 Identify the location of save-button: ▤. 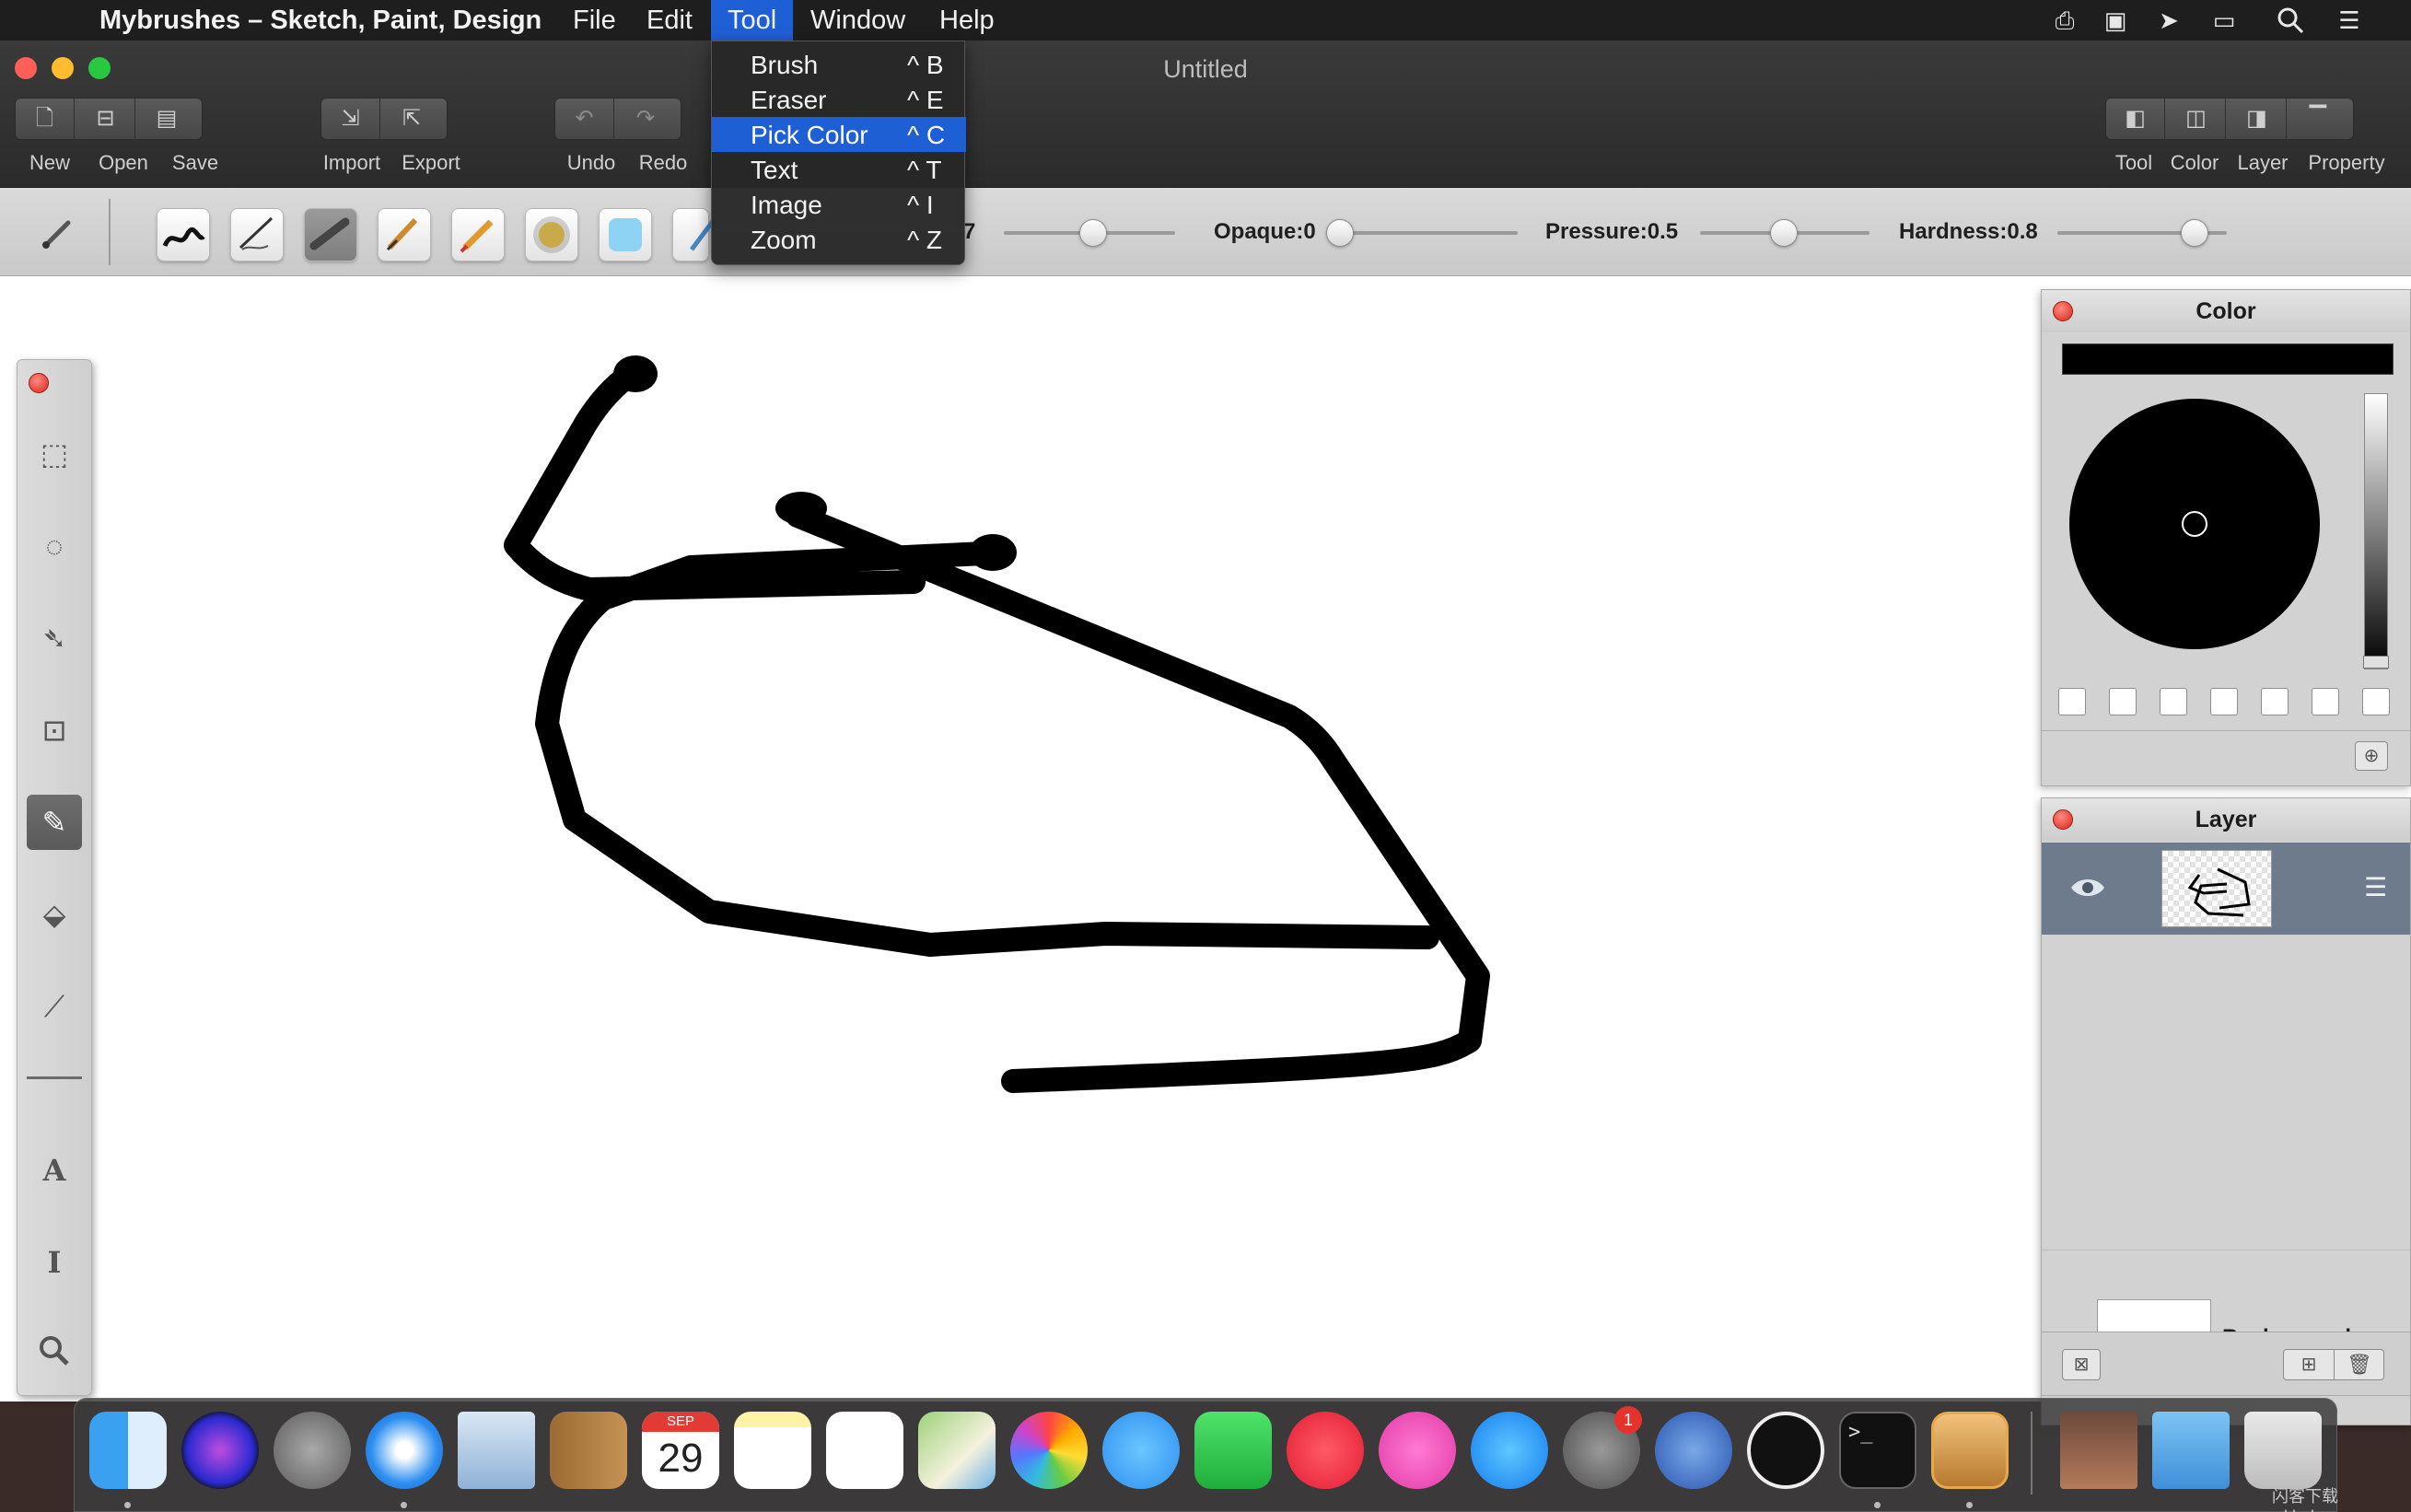
(166, 119).